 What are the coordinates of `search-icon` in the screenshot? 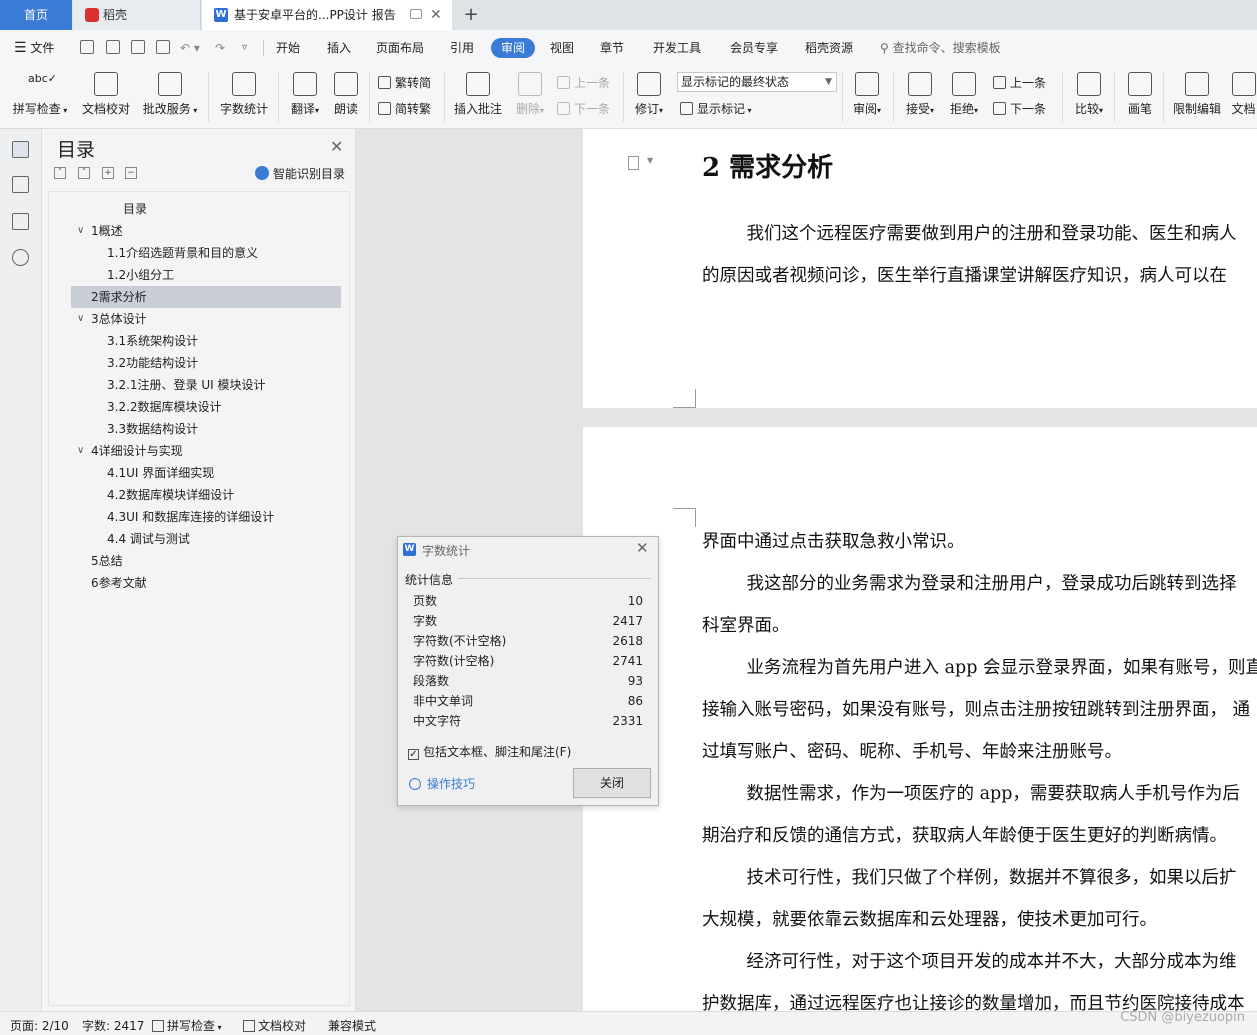 It's located at (20, 257).